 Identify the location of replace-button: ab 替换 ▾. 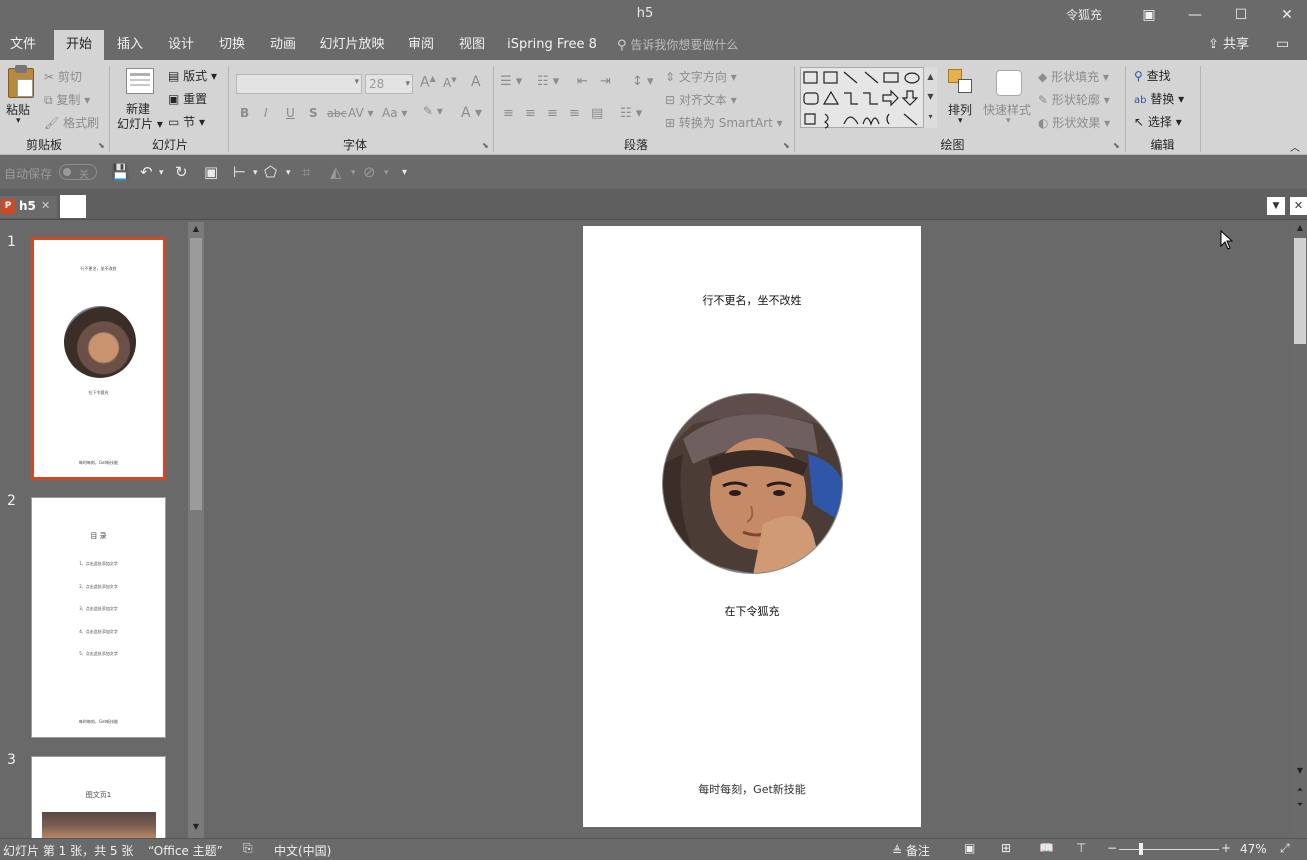
(1159, 98).